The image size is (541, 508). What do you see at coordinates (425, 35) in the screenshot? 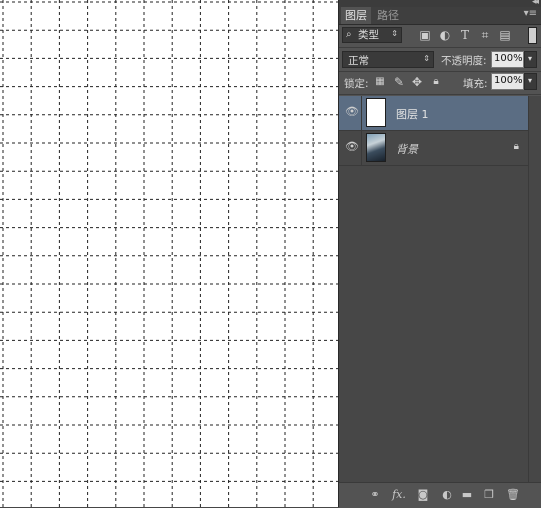
I see `filter-pixel-icon: ▣` at bounding box center [425, 35].